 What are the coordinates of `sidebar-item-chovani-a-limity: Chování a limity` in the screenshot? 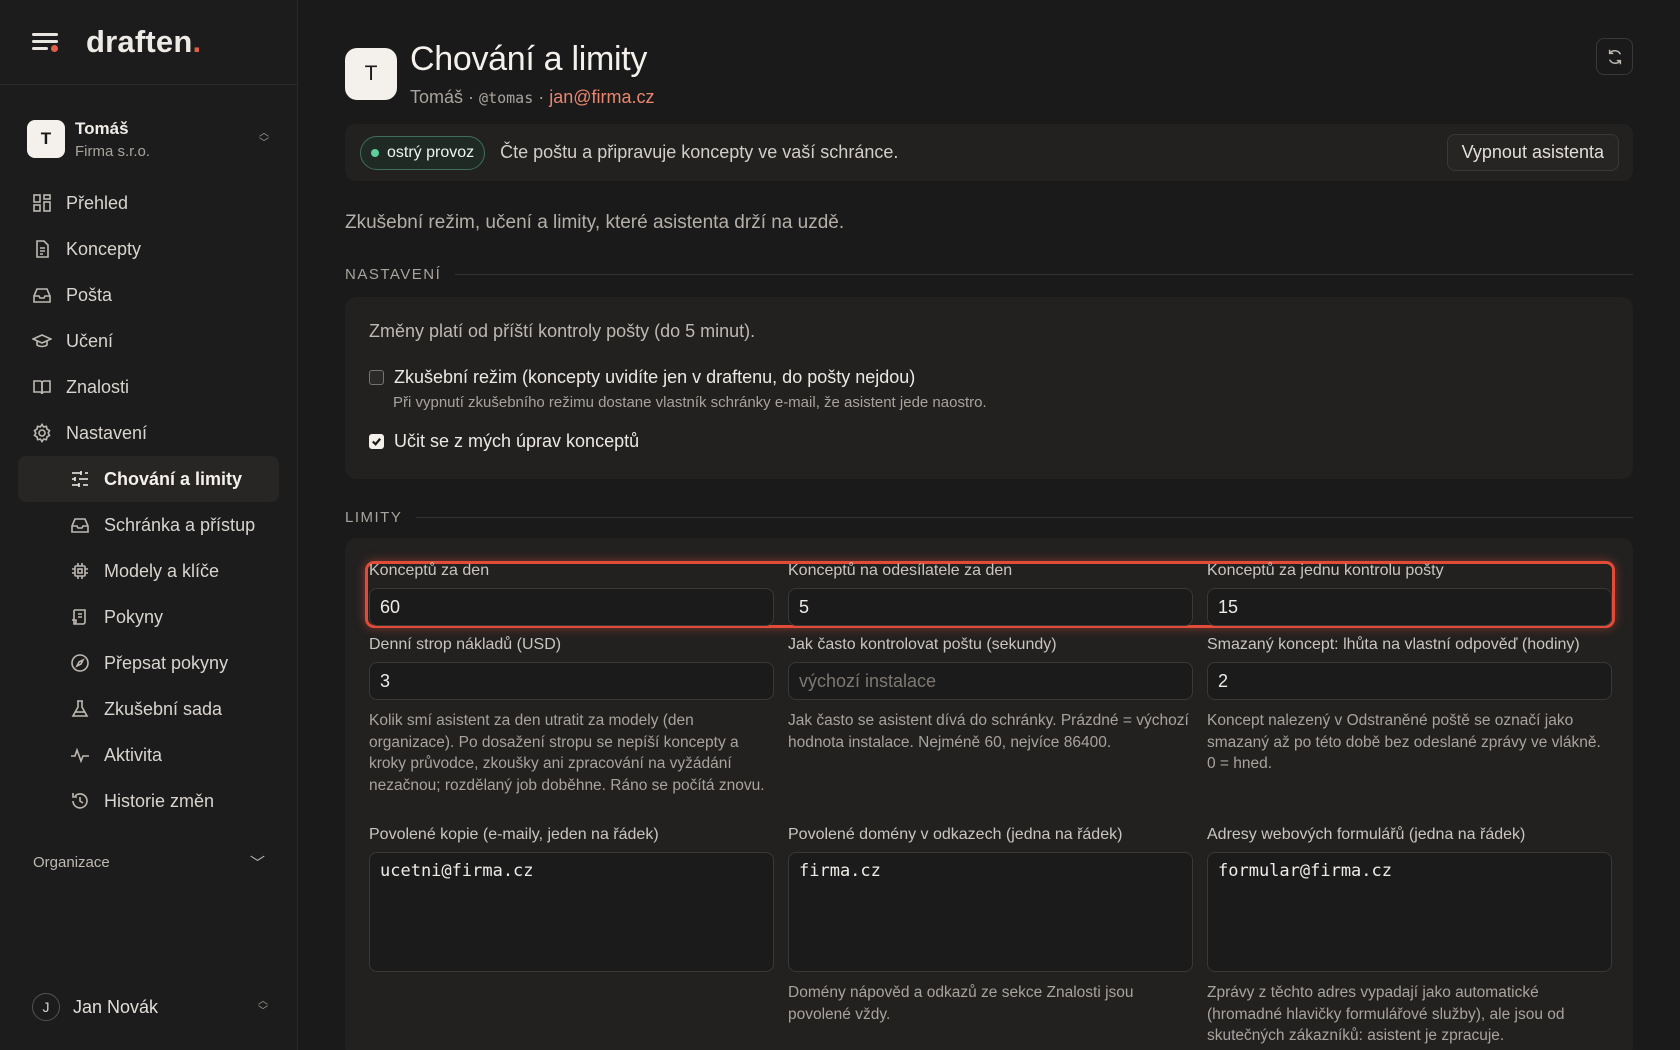 It's located at (148, 479).